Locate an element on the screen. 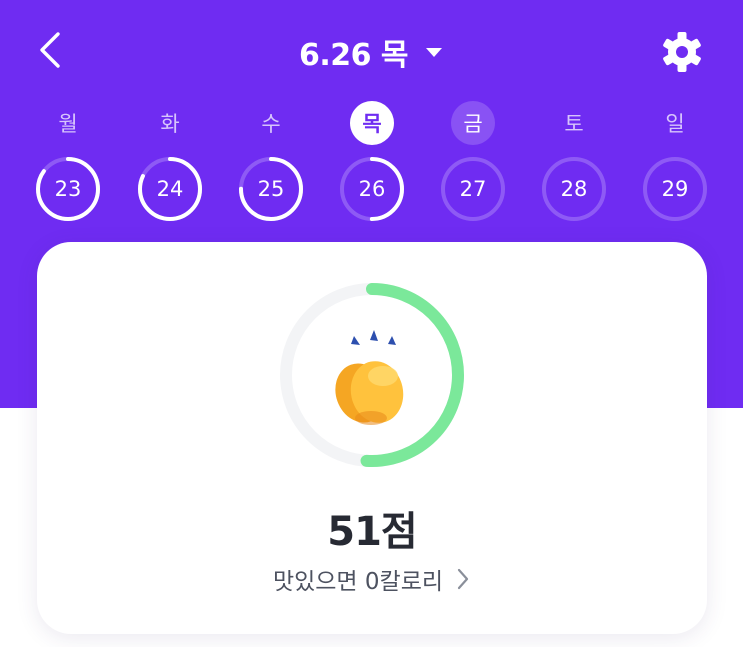  day-number: 24 is located at coordinates (170, 189).